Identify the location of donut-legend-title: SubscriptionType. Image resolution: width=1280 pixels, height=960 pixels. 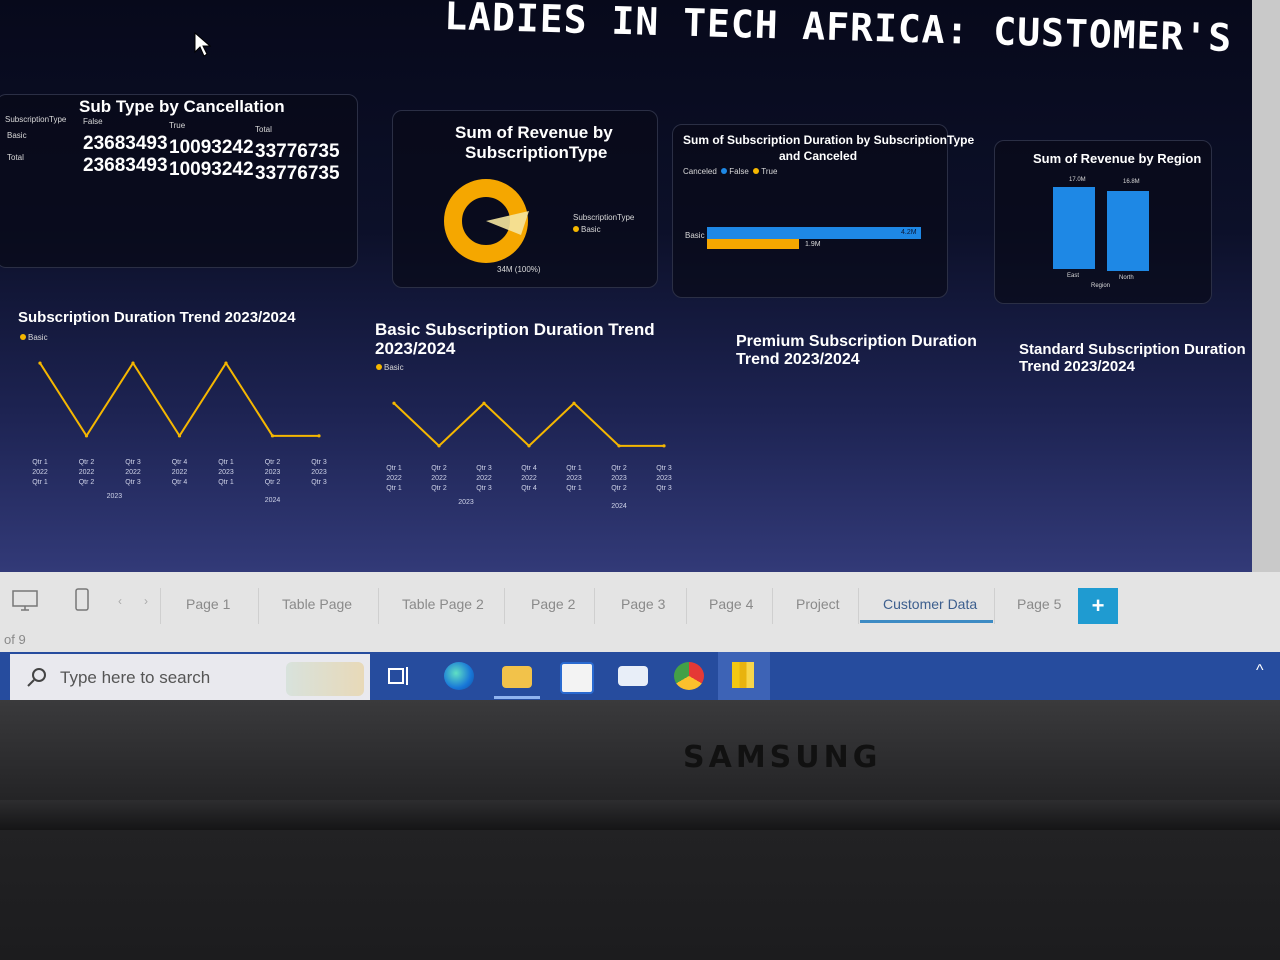
(604, 217).